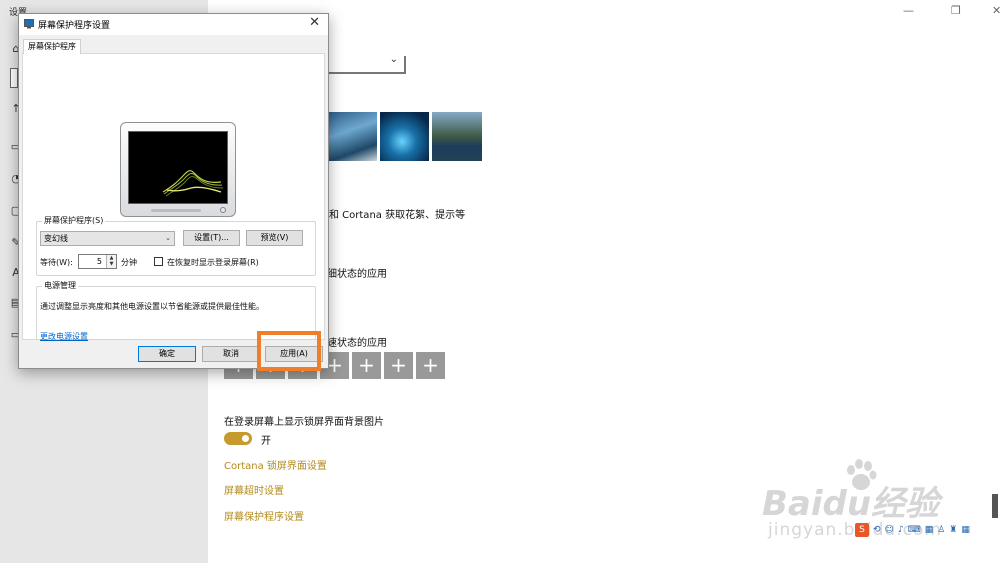 The height and width of the screenshot is (563, 1000). What do you see at coordinates (851, 504) in the screenshot?
I see `watermark-main-text: Baidu经验` at bounding box center [851, 504].